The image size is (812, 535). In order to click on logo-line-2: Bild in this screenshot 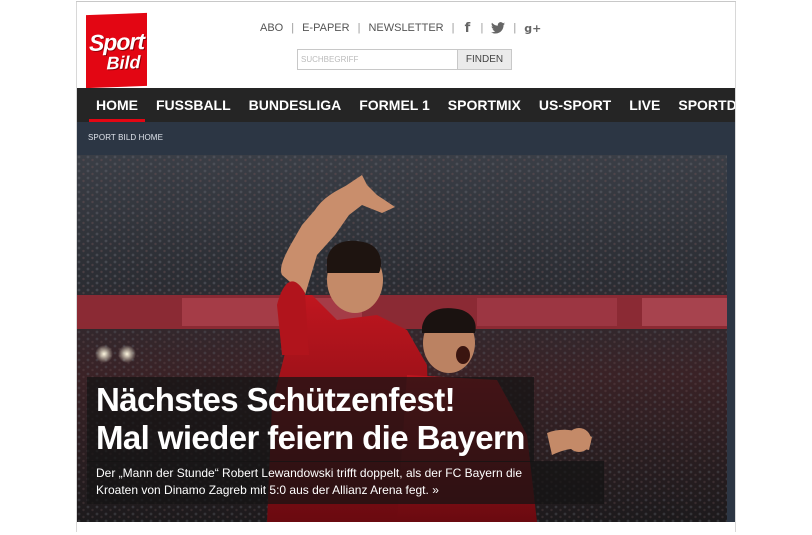, I will do `click(123, 62)`.